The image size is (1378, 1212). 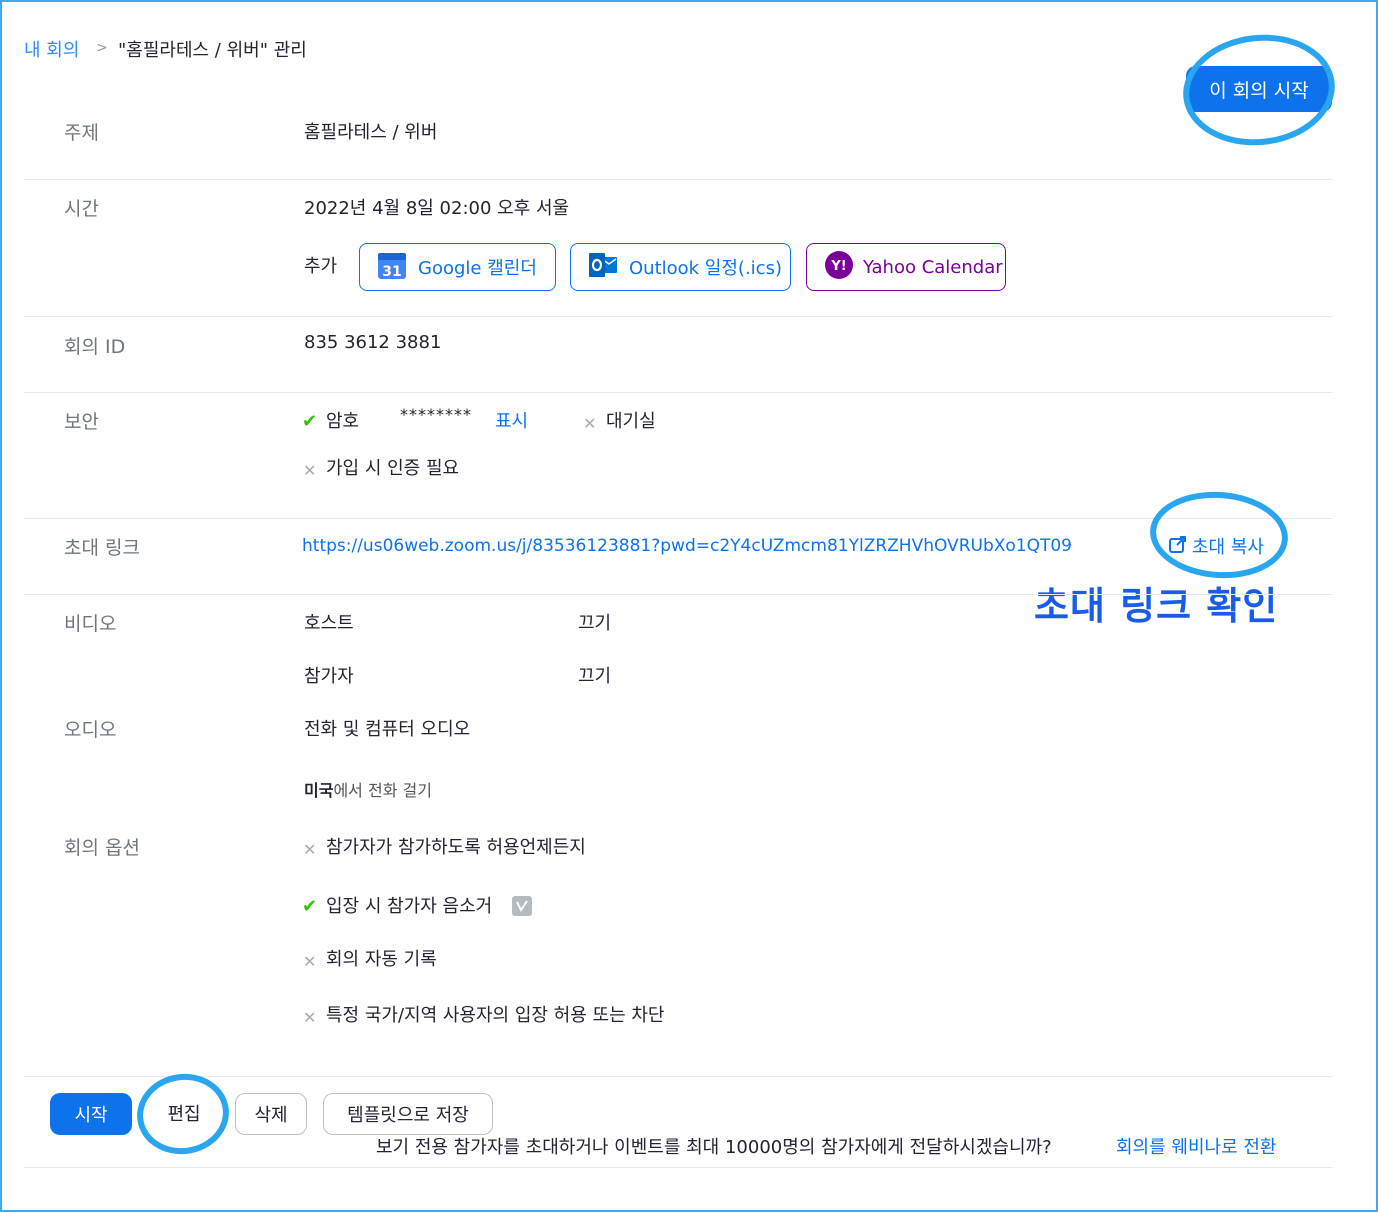 What do you see at coordinates (343, 421) in the screenshot?
I see `passcode-label: 암호` at bounding box center [343, 421].